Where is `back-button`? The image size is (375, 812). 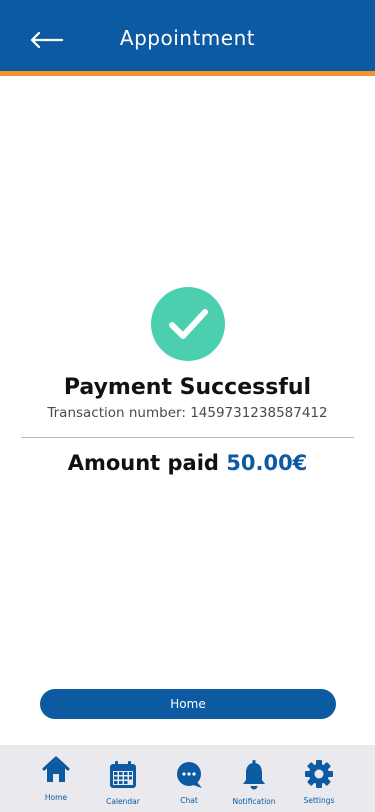 back-button is located at coordinates (46, 40).